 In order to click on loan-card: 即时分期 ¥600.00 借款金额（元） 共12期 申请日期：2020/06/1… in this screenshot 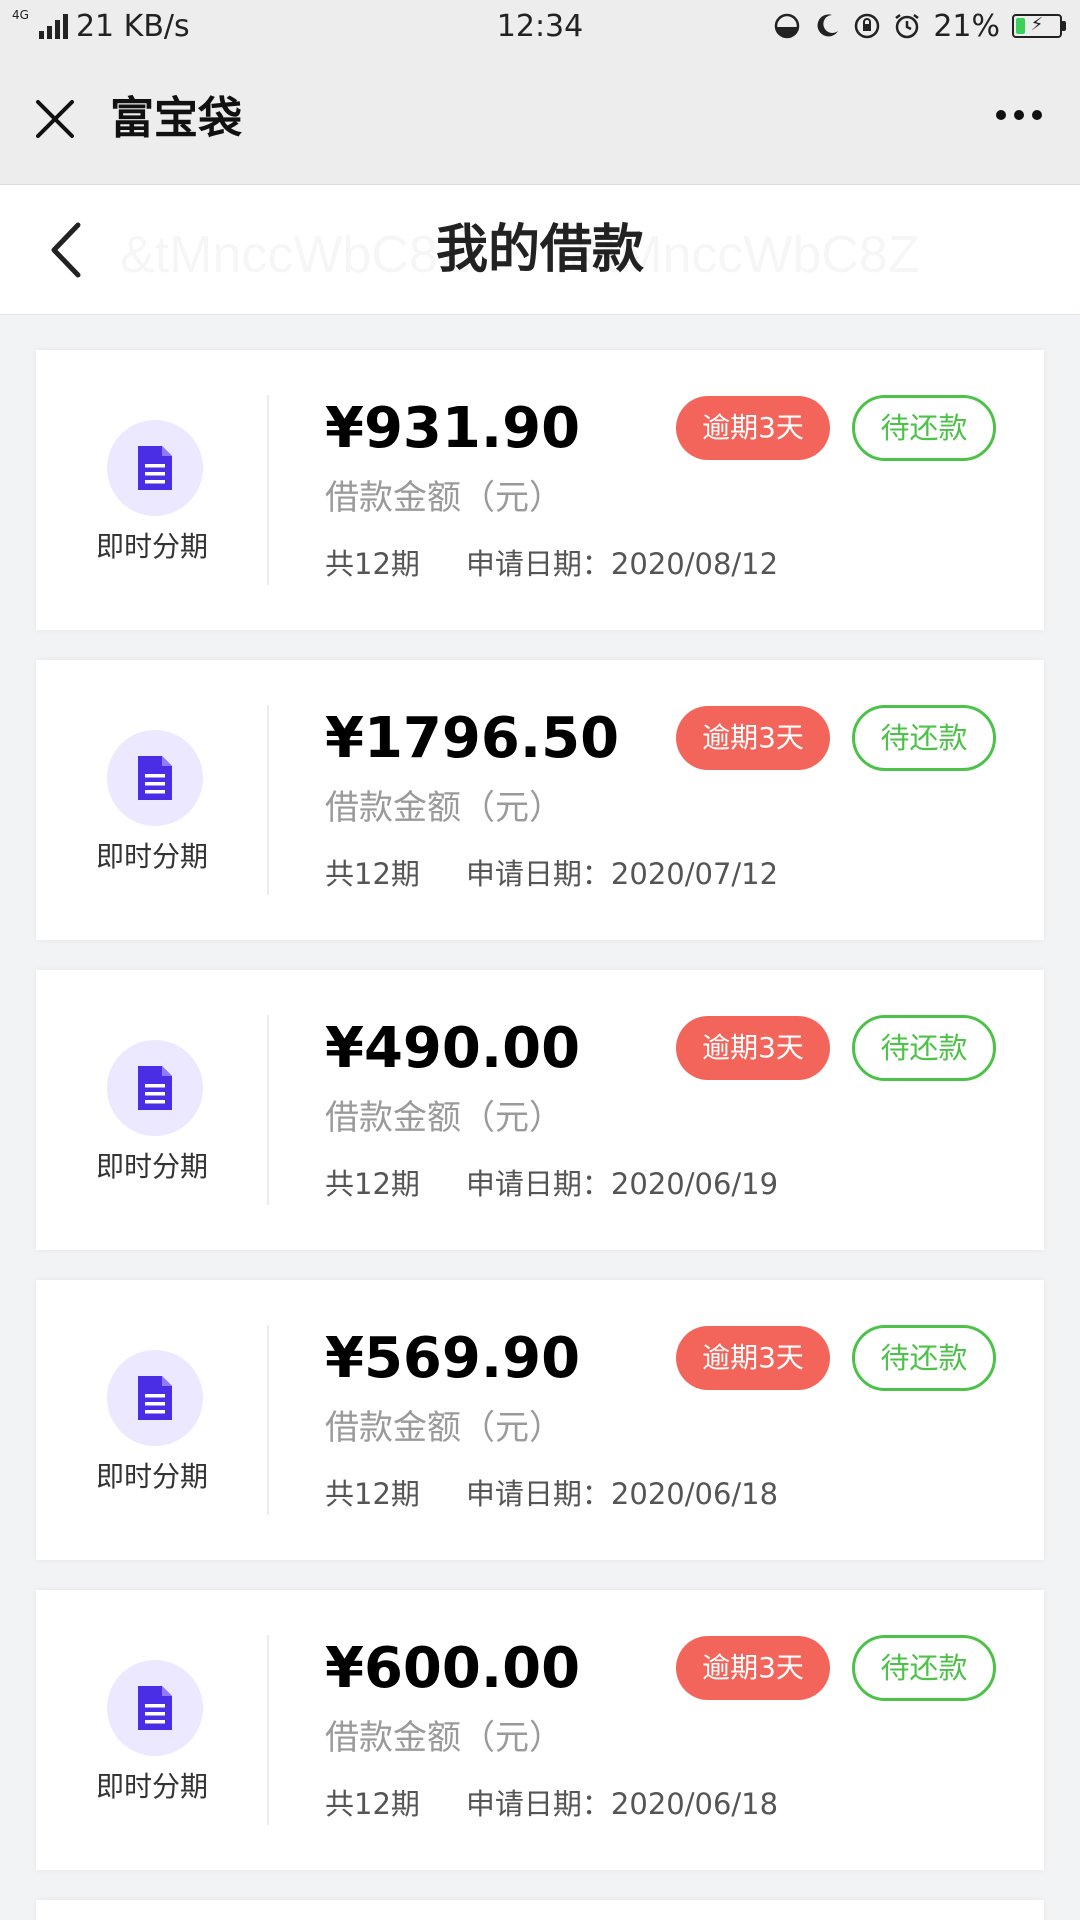, I will do `click(540, 1730)`.